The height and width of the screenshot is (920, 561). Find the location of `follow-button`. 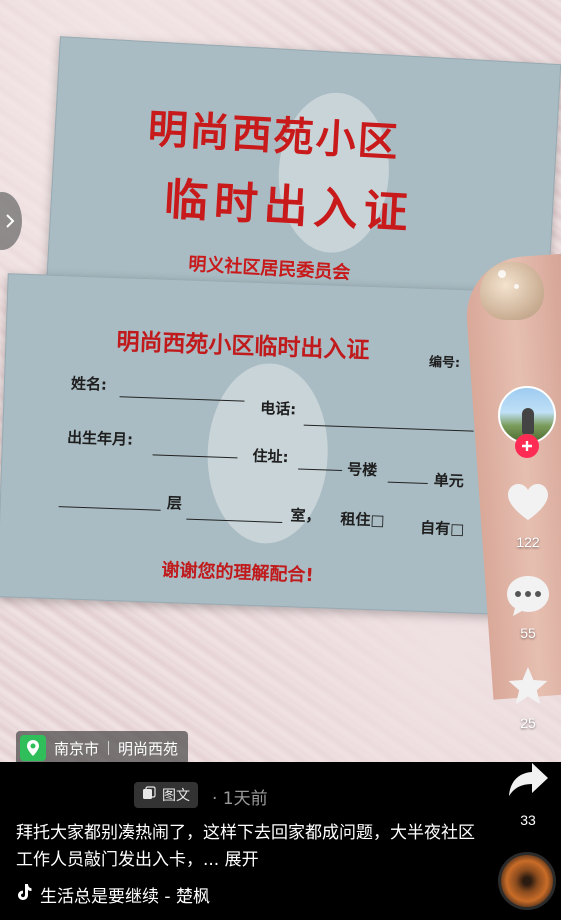

follow-button is located at coordinates (527, 446).